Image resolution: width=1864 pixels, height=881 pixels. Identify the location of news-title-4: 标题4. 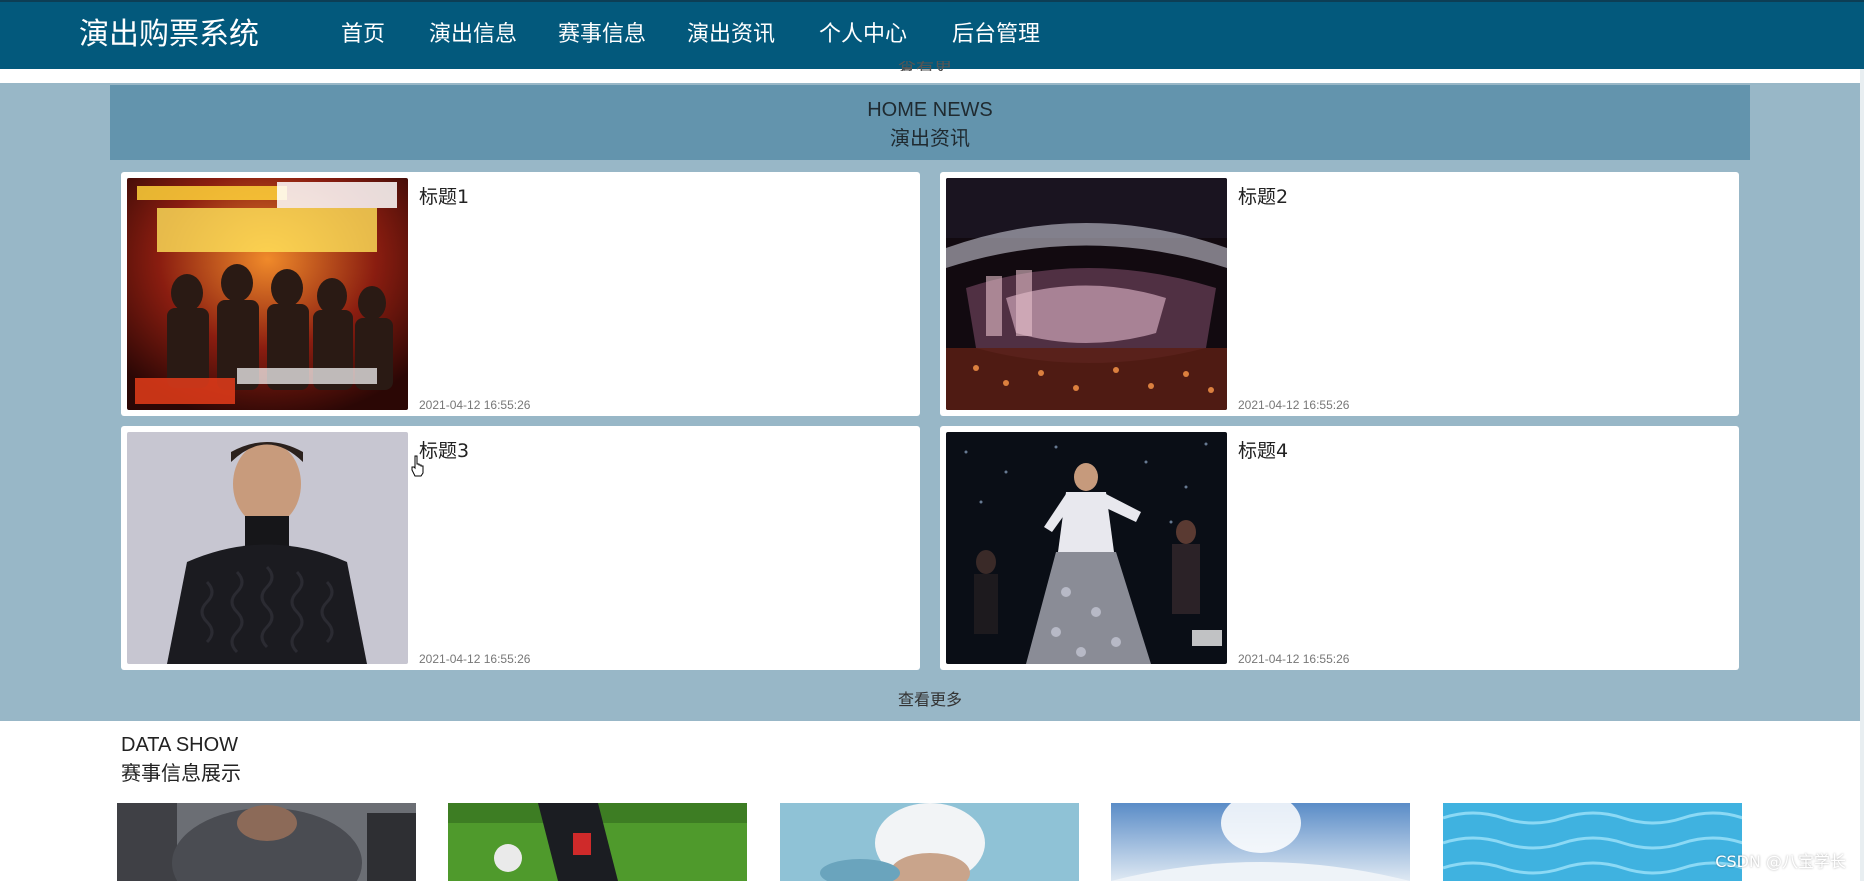
(1263, 451).